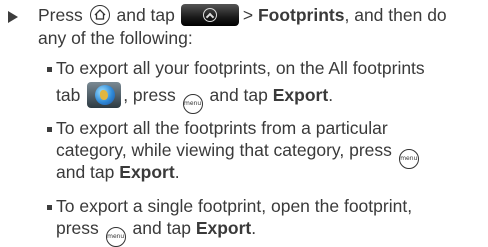  Describe the element at coordinates (99, 15) in the screenshot. I see `home-key-icon` at that location.